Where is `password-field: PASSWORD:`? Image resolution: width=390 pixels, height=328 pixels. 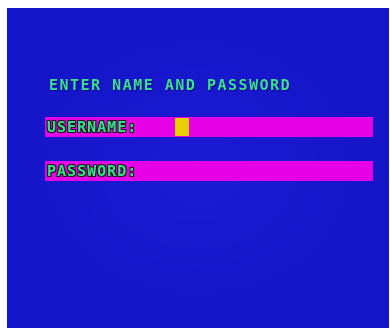
password-field: PASSWORD: is located at coordinates (209, 171).